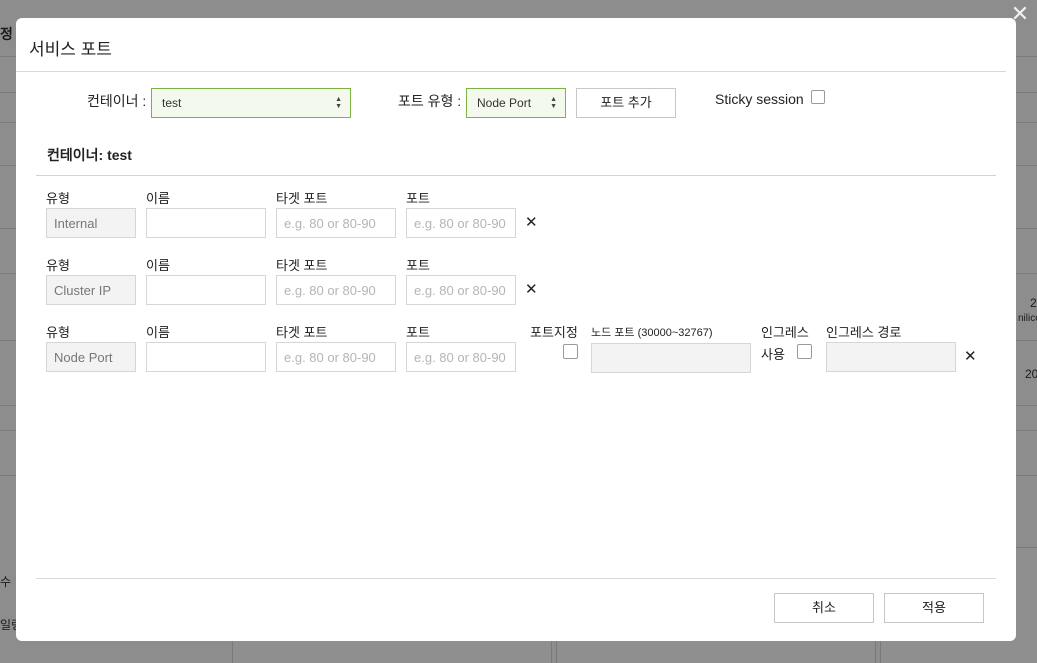  What do you see at coordinates (554, 332) in the screenshot?
I see `port-assign-label: 포트지정` at bounding box center [554, 332].